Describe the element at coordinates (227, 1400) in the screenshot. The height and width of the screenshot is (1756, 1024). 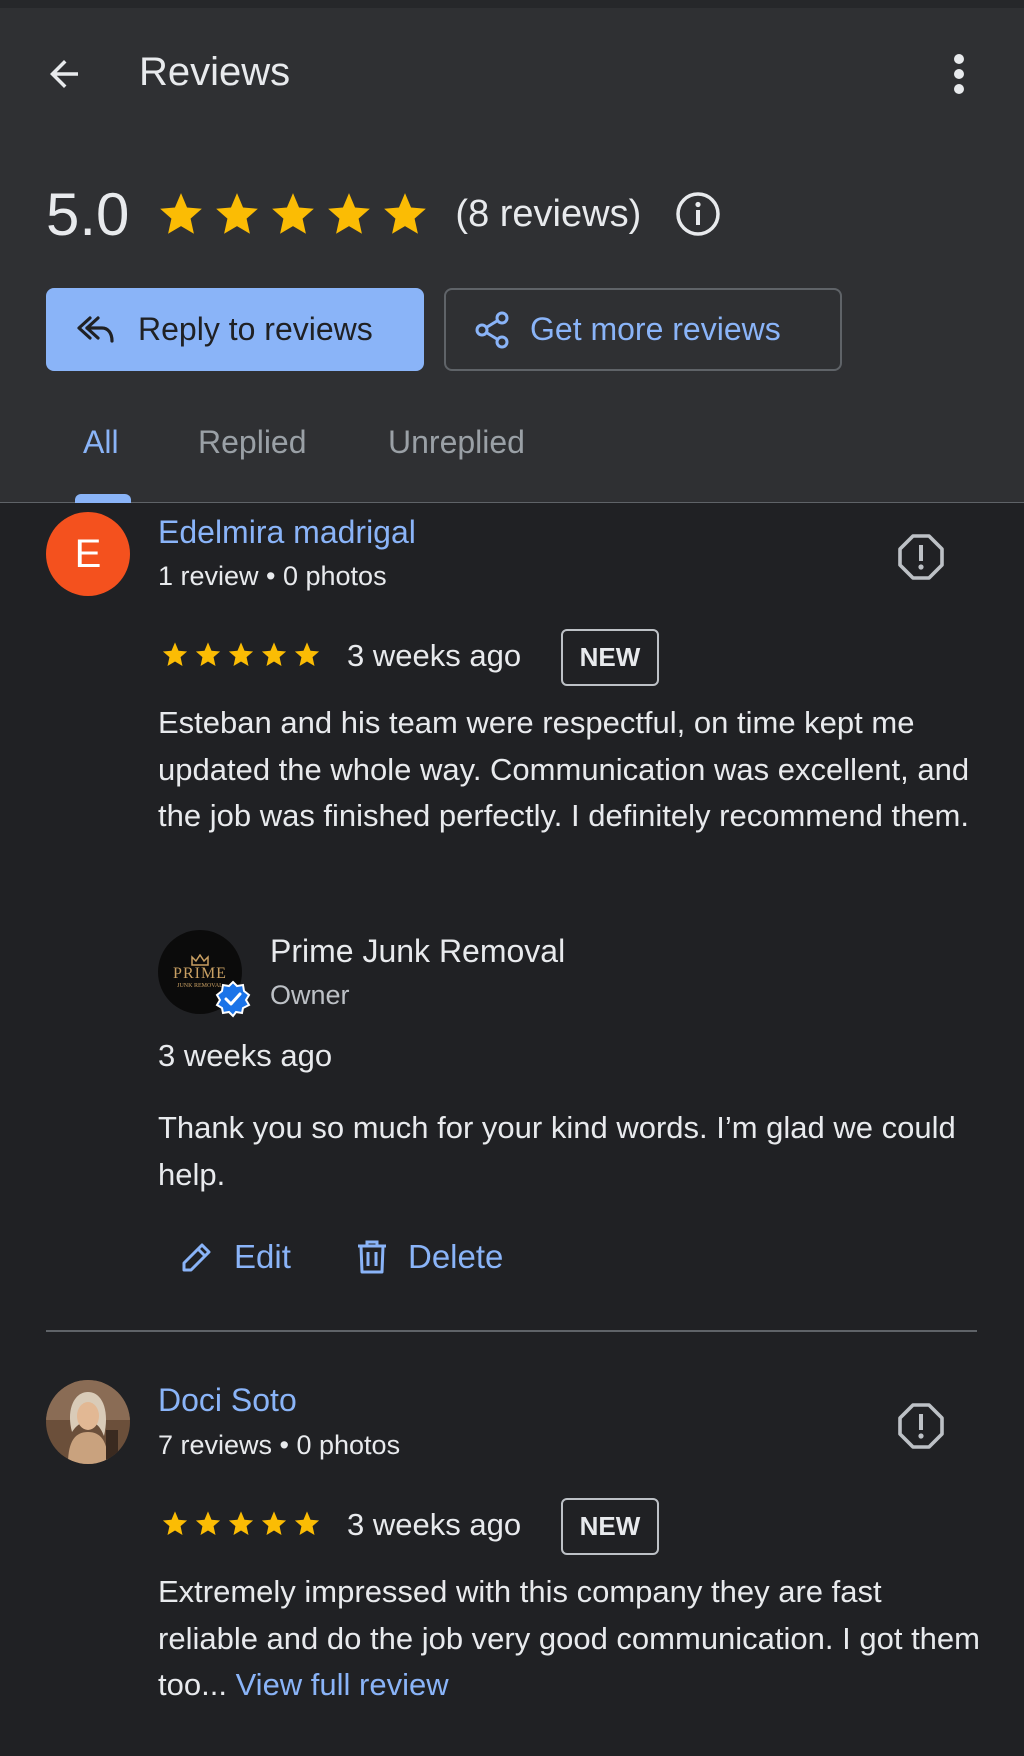
I see `reviewer-name: Doci Soto` at that location.